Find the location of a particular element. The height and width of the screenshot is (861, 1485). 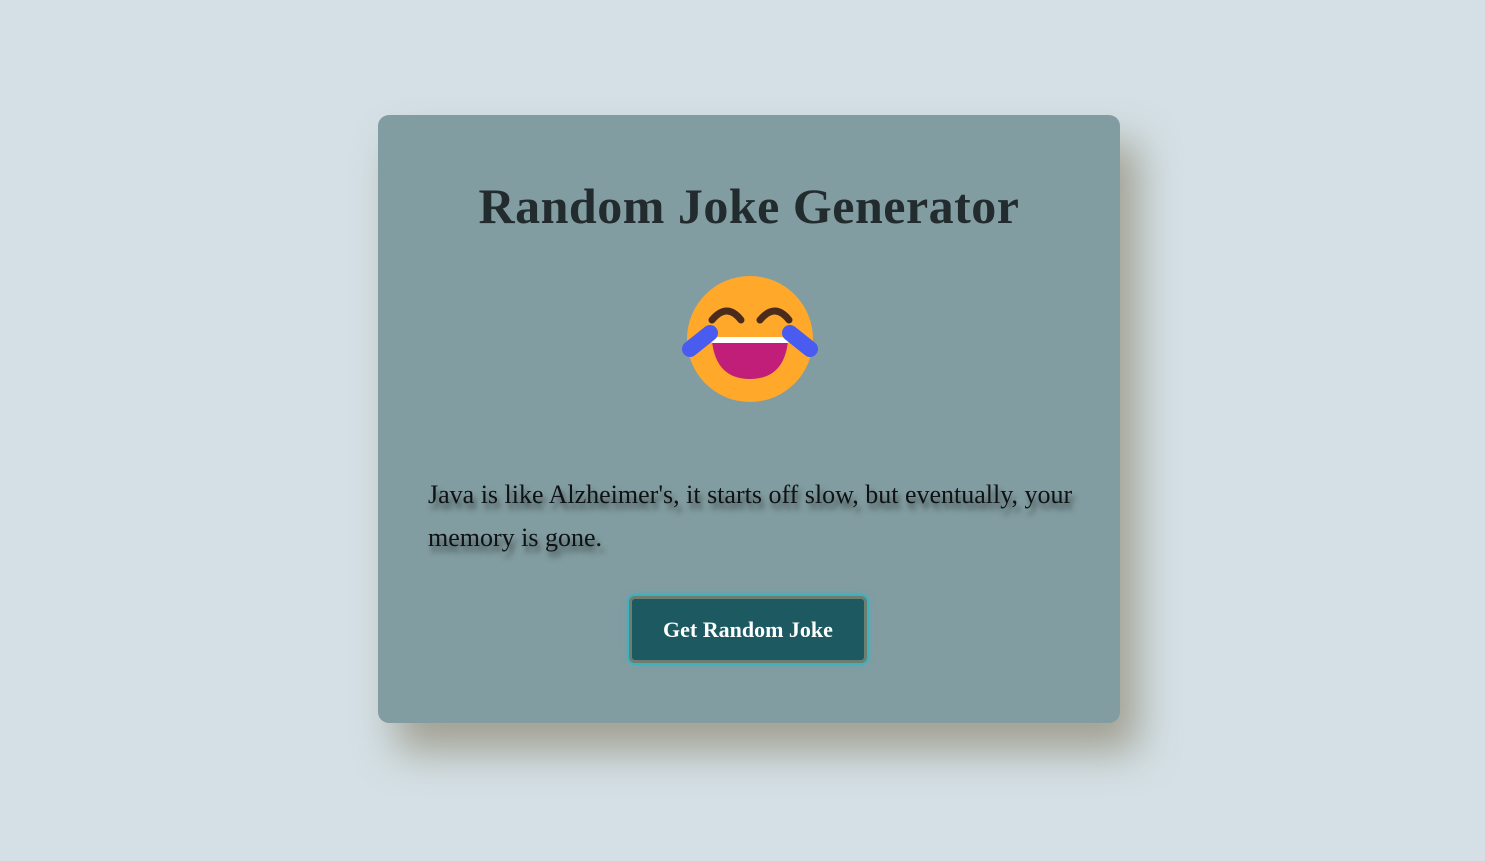

page-title: Random Joke Generator is located at coordinates (749, 206).